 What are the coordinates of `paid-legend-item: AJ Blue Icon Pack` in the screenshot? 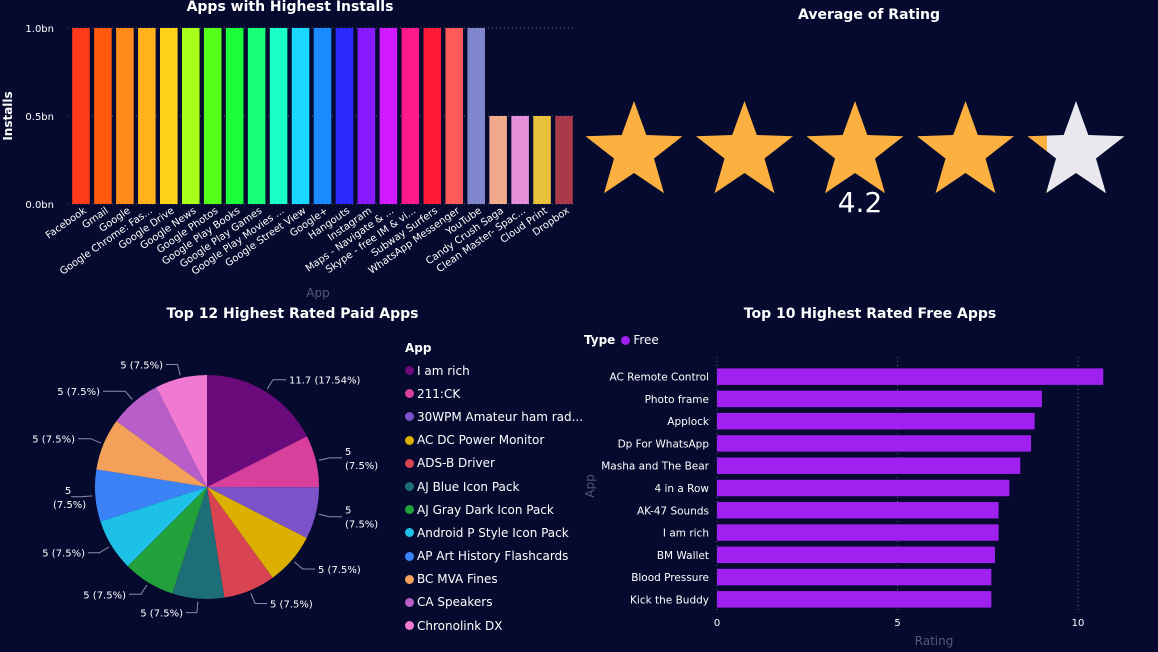 It's located at (494, 486).